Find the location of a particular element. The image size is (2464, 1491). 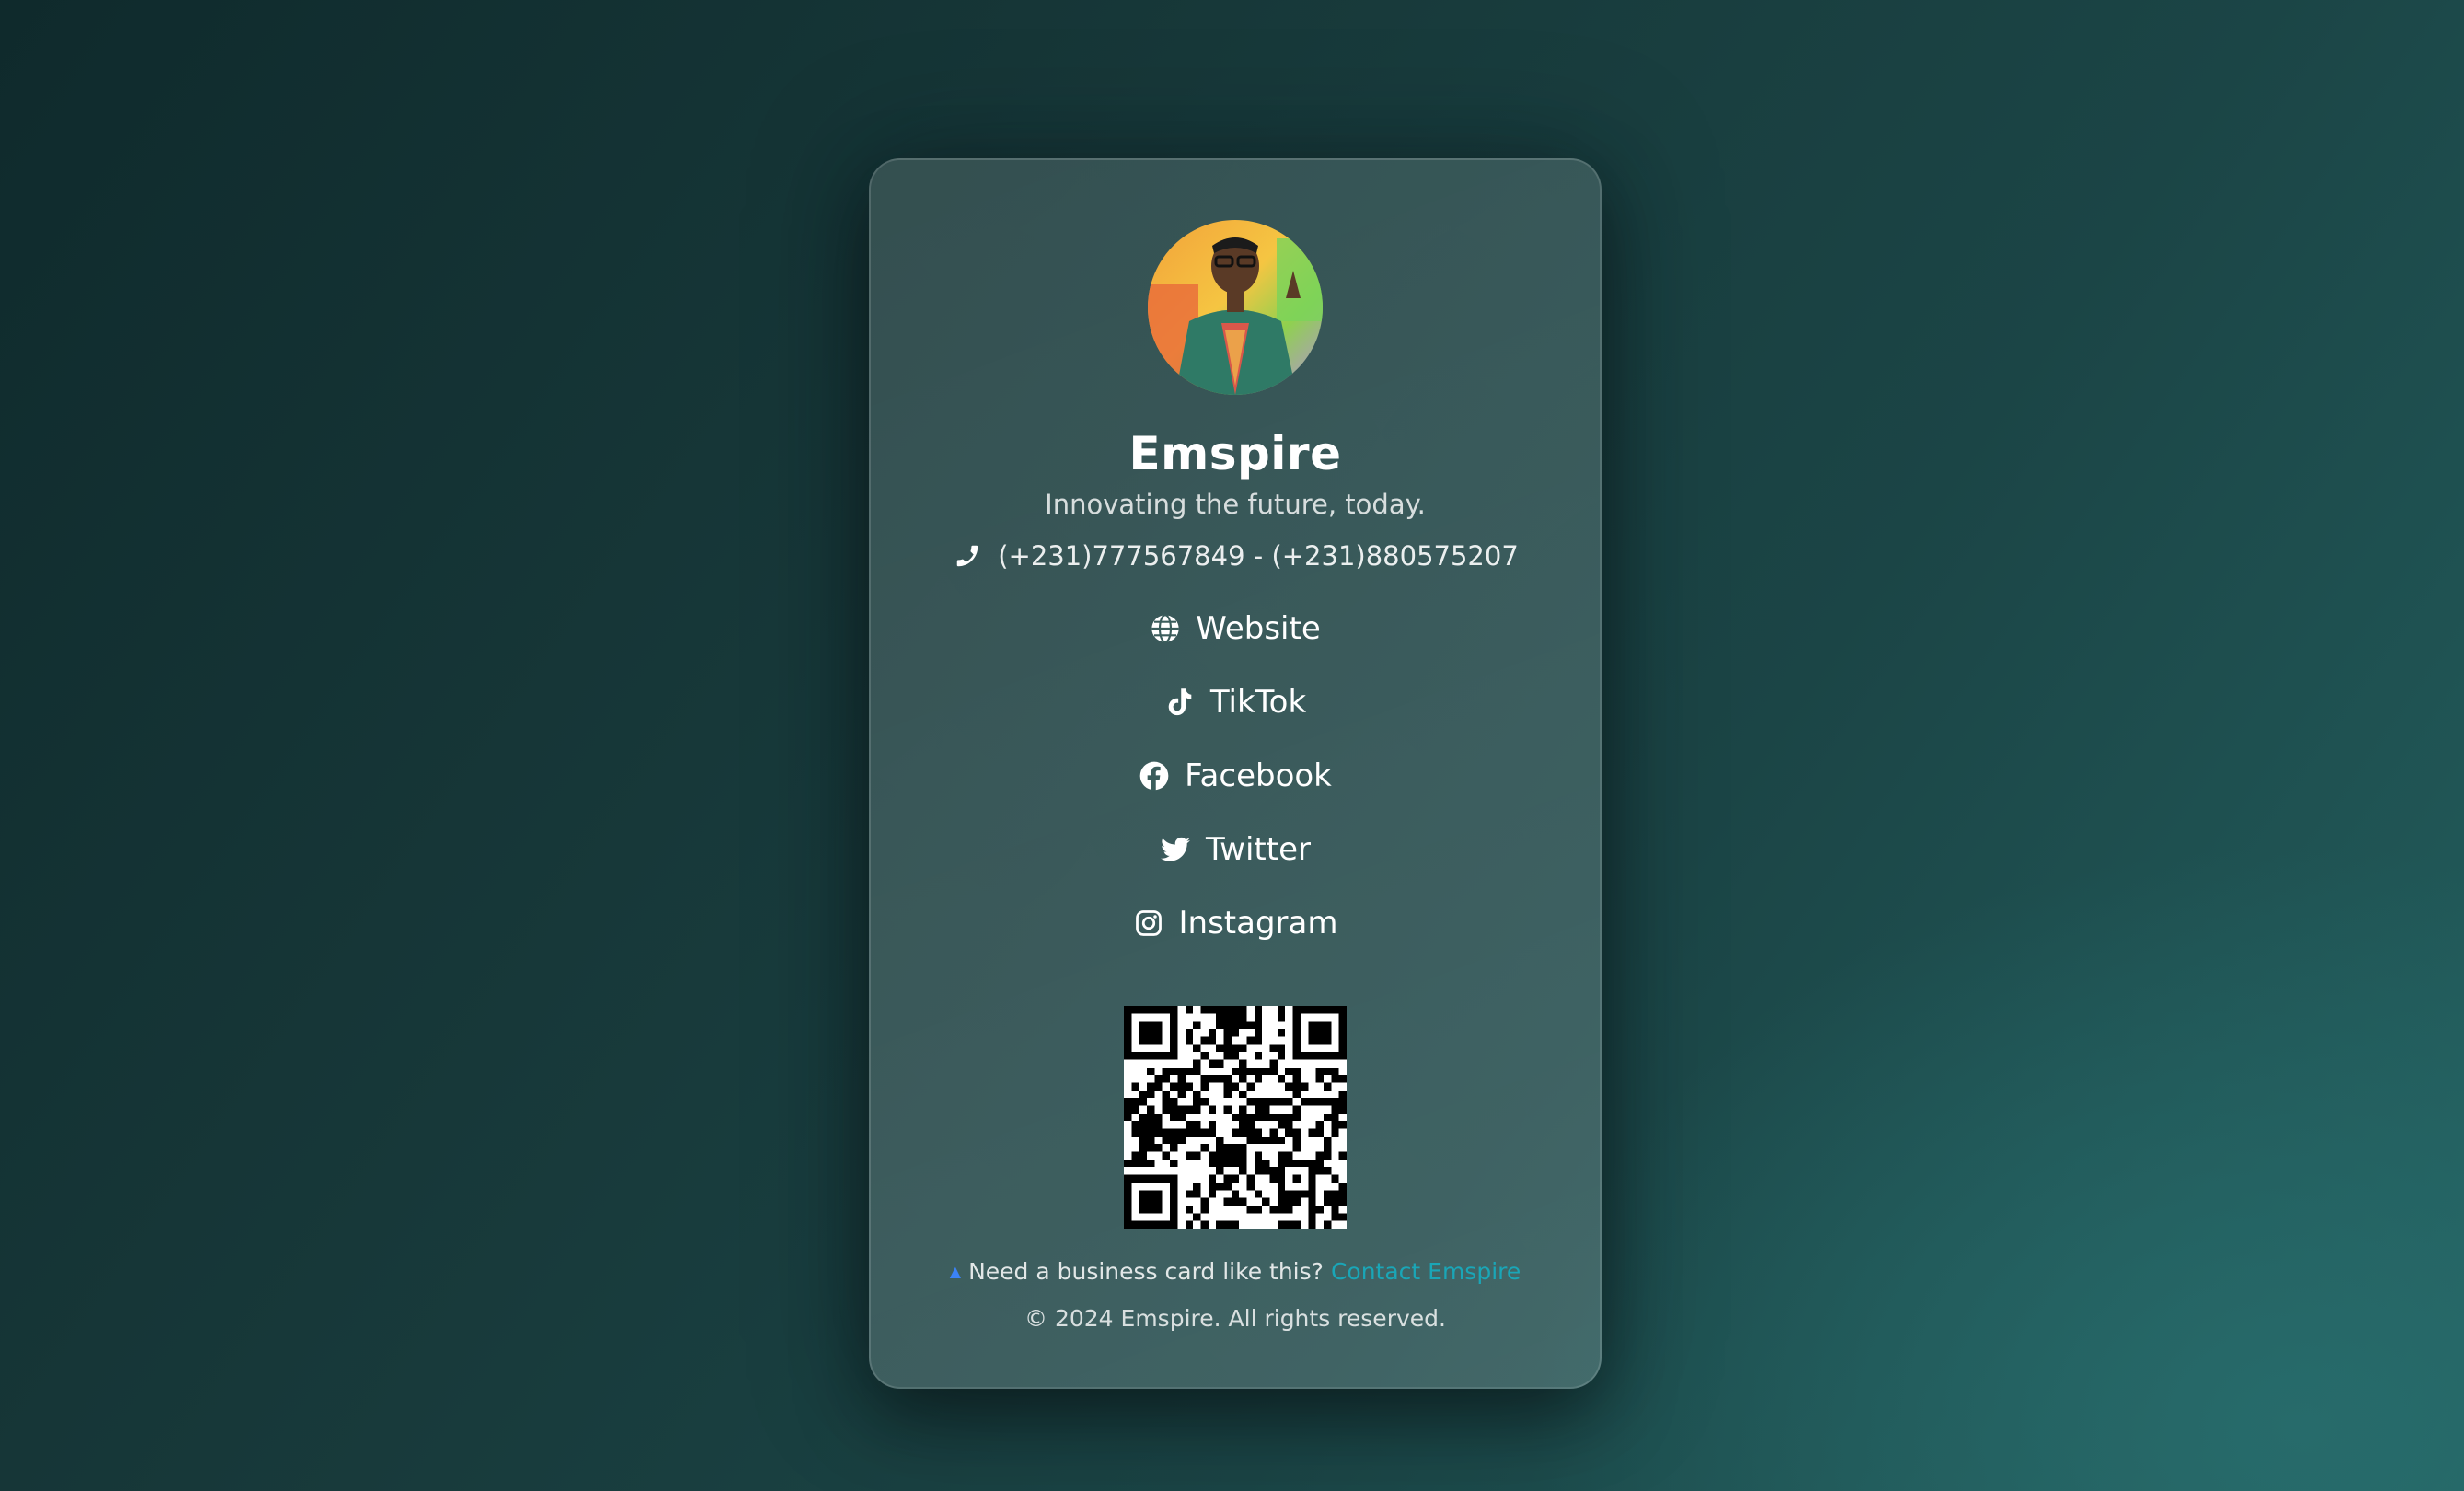

tiktok-icon is located at coordinates (1180, 702).